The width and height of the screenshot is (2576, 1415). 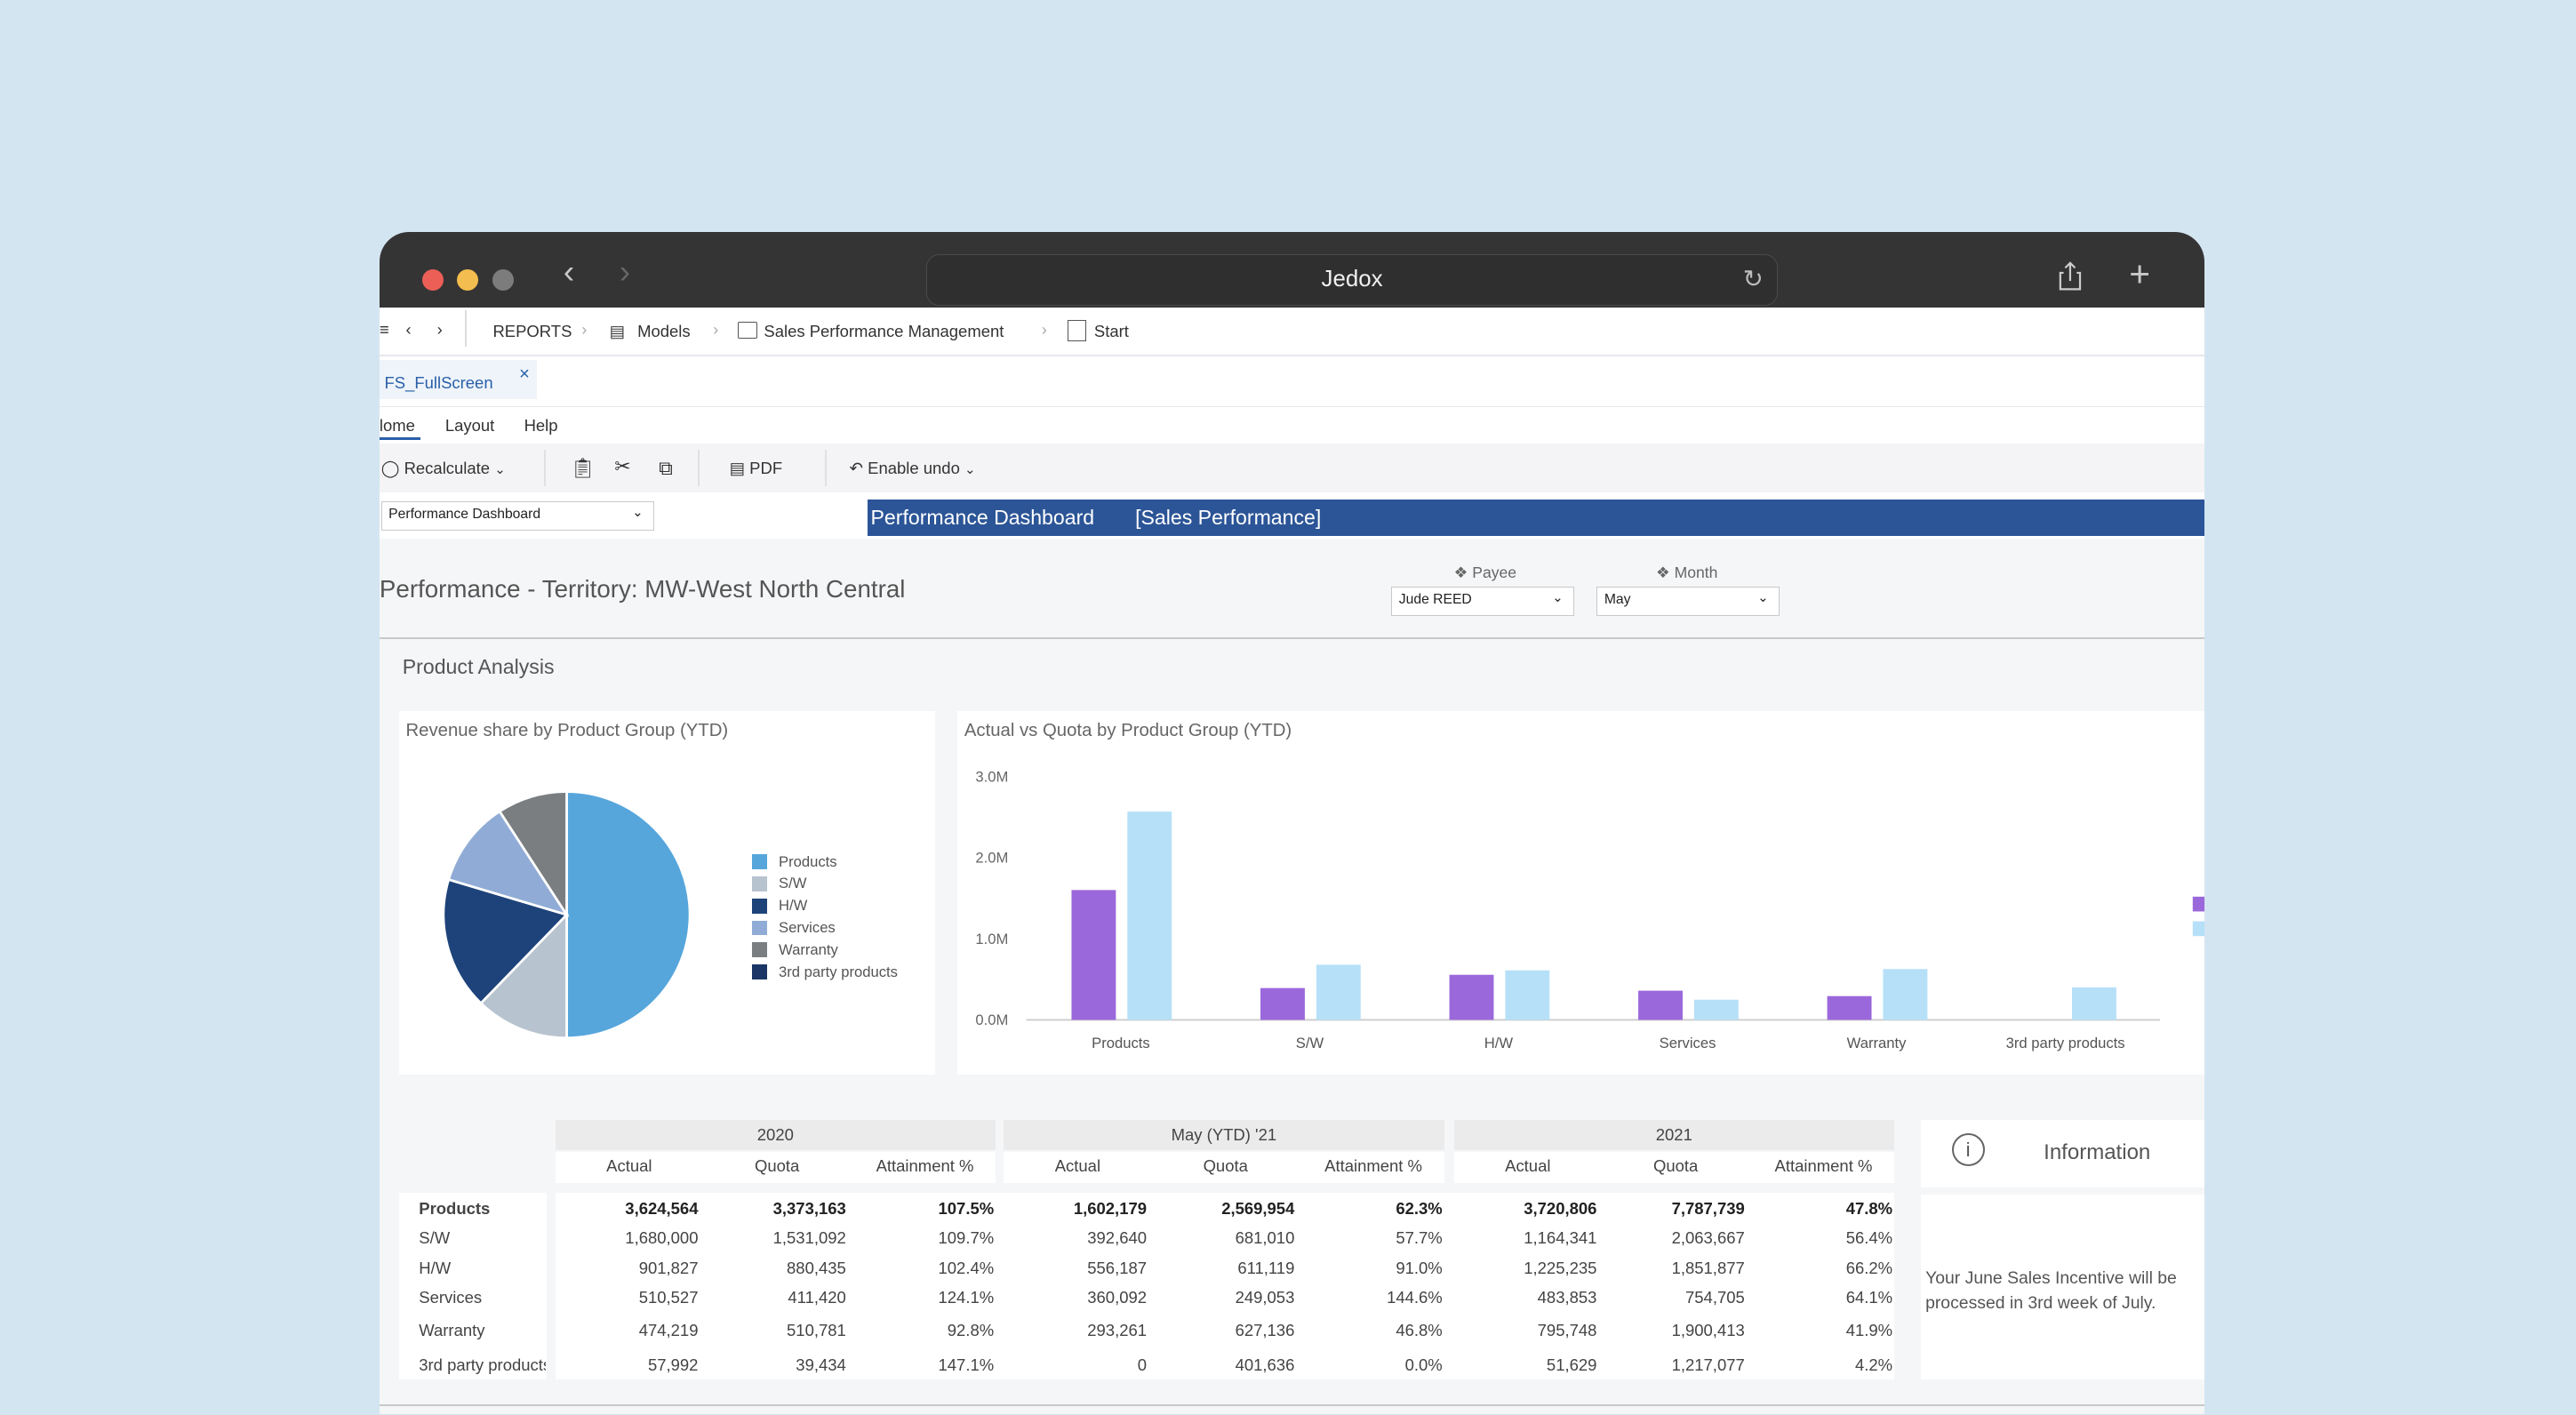 I want to click on nav-forward-icon: ›, so click(x=440, y=330).